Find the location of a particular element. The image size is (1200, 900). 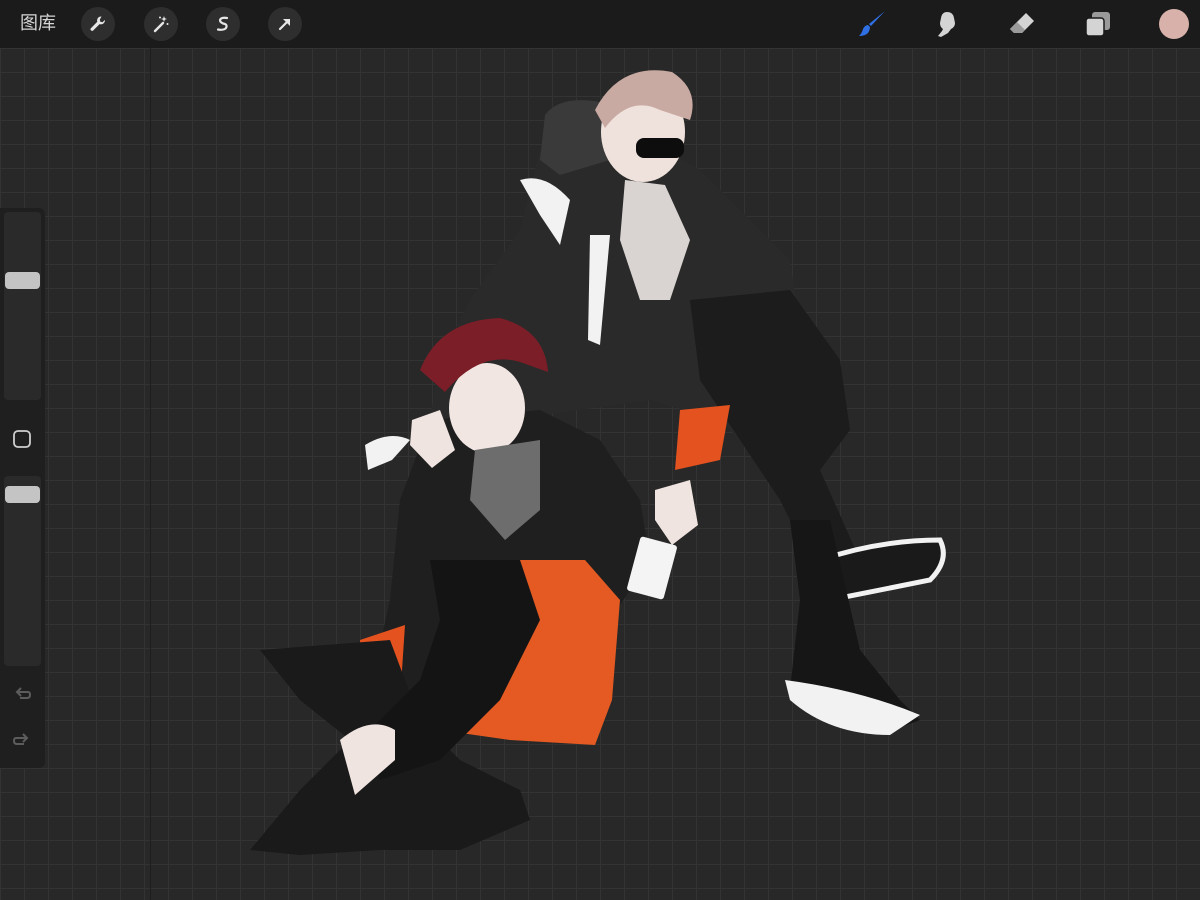

layers-button is located at coordinates (1098, 24).